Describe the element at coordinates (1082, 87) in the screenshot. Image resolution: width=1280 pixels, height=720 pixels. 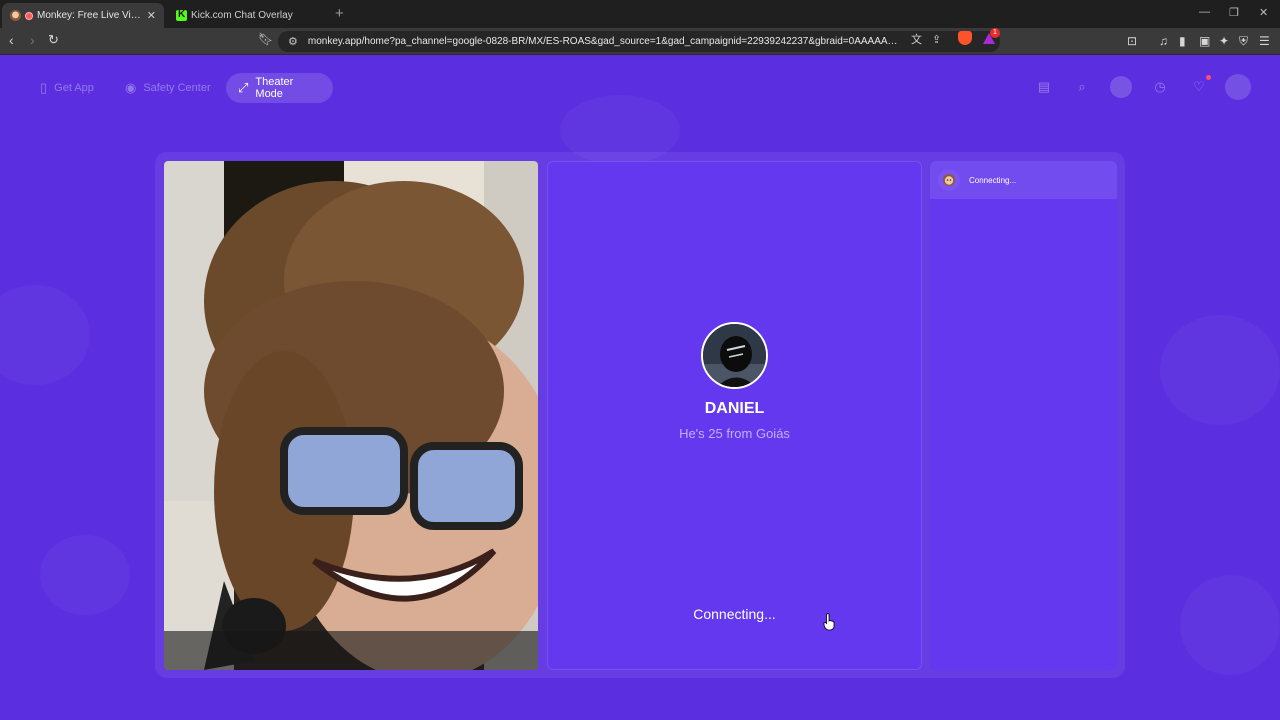
I see `search-icon: ⌕` at that location.